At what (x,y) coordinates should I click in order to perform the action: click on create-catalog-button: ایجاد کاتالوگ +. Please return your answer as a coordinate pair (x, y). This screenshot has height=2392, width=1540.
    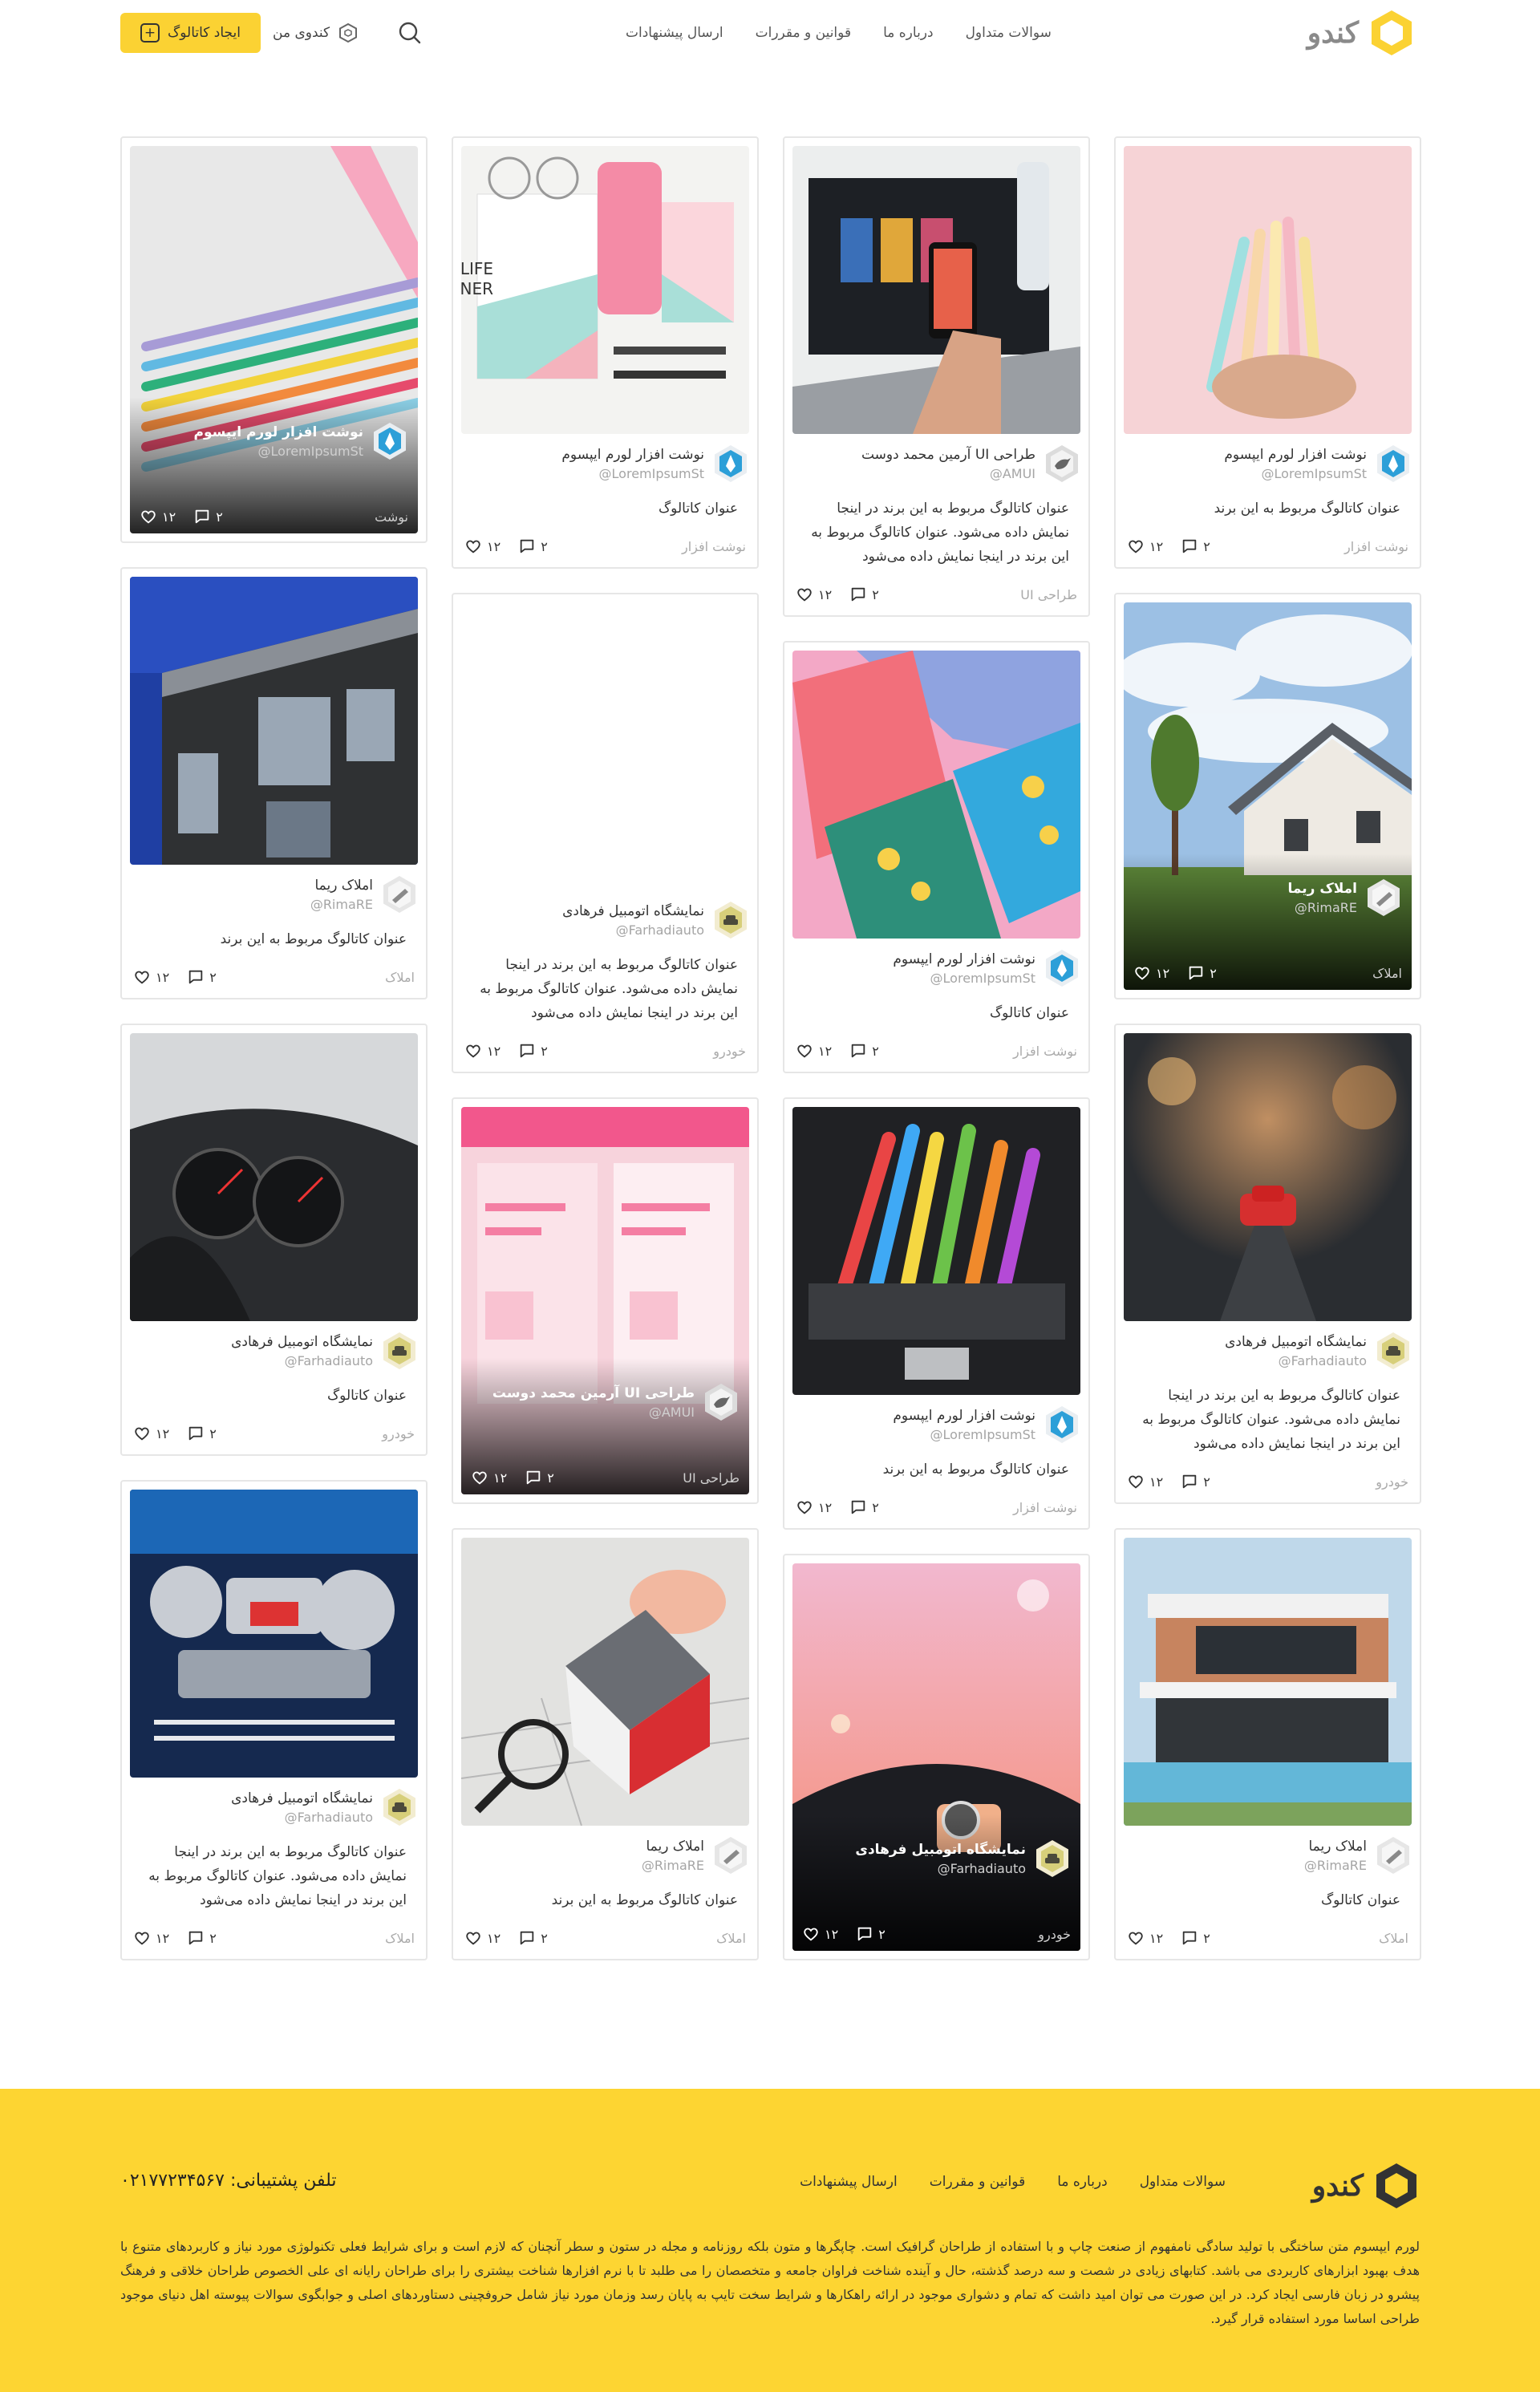
    Looking at the image, I should click on (190, 33).